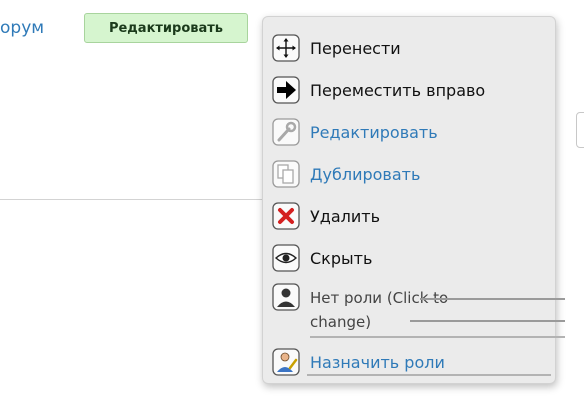 This screenshot has width=584, height=411. What do you see at coordinates (409, 258) in the screenshot?
I see `menu-item-hide: Скрыть` at bounding box center [409, 258].